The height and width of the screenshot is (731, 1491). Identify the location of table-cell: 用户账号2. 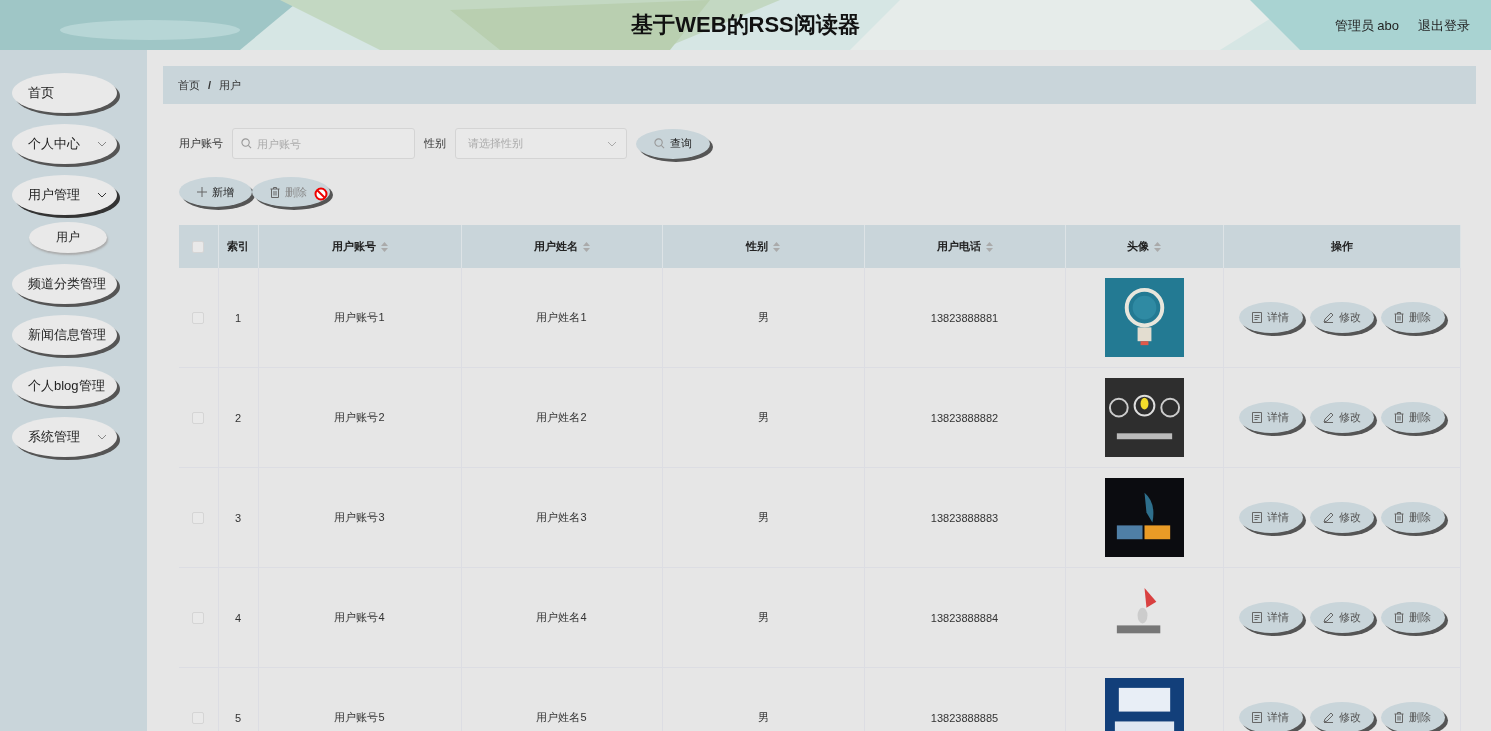
(359, 417).